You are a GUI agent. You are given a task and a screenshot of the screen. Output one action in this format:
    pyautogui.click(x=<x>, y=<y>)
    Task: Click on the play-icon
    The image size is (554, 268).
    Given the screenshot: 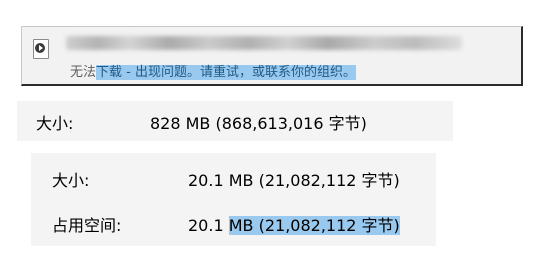 What is the action you would take?
    pyautogui.click(x=40, y=48)
    